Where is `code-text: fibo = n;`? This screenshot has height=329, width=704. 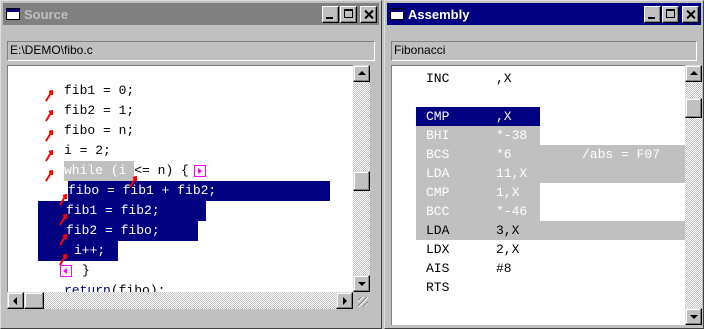 code-text: fibo = n; is located at coordinates (99, 130).